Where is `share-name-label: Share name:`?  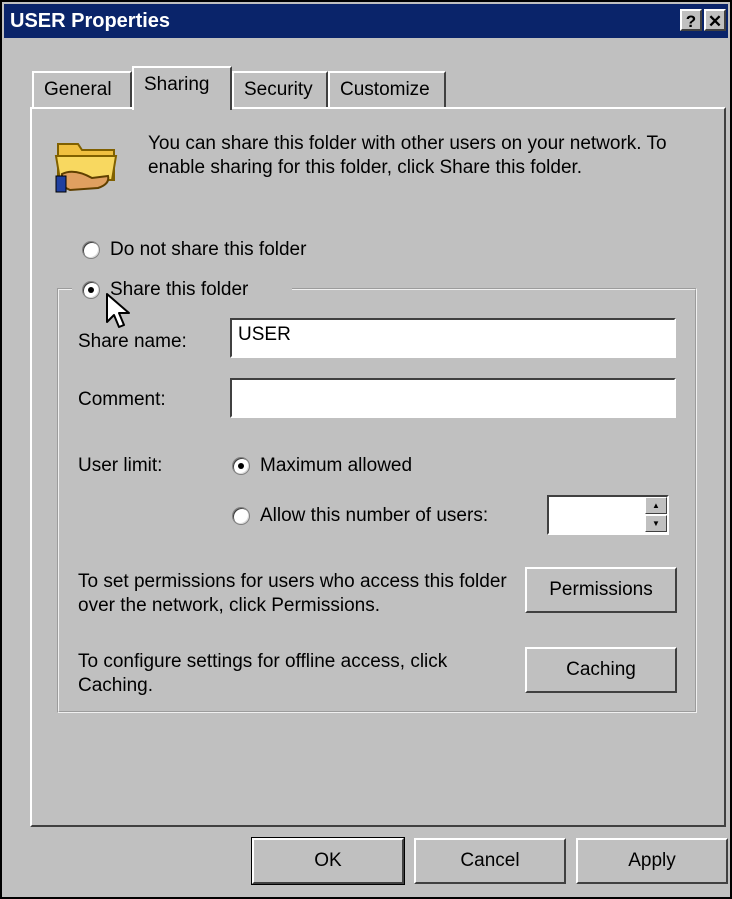 share-name-label: Share name: is located at coordinates (132, 341).